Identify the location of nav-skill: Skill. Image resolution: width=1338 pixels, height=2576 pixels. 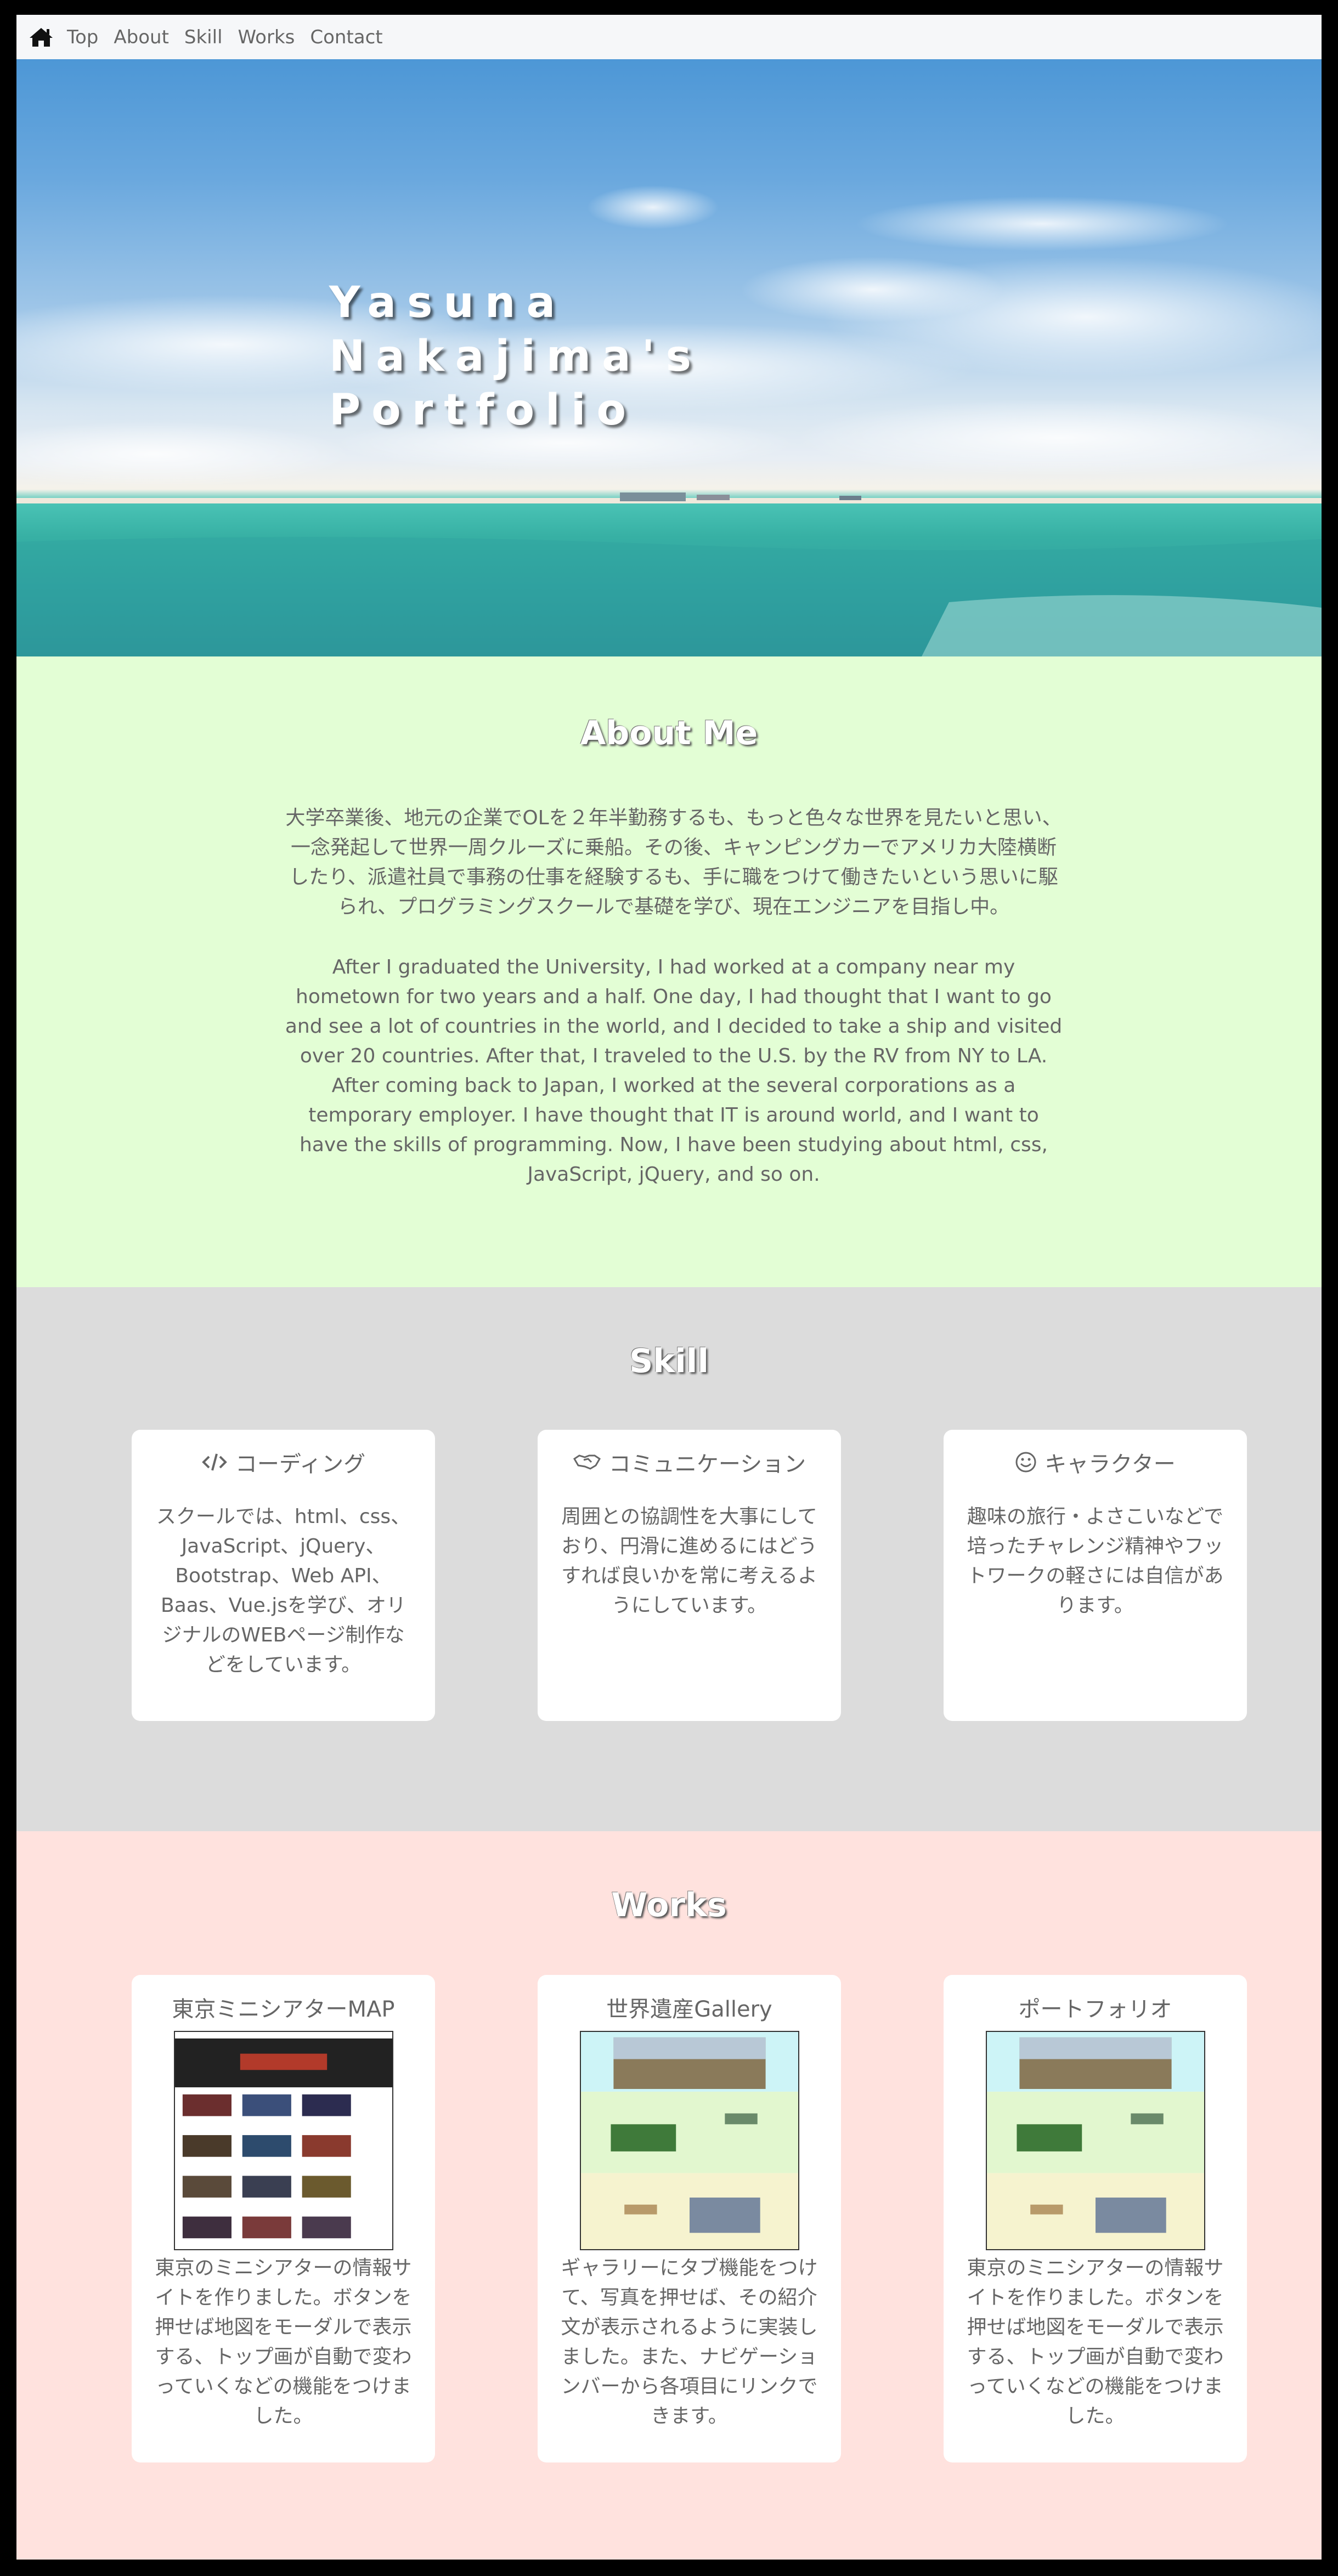
(203, 37).